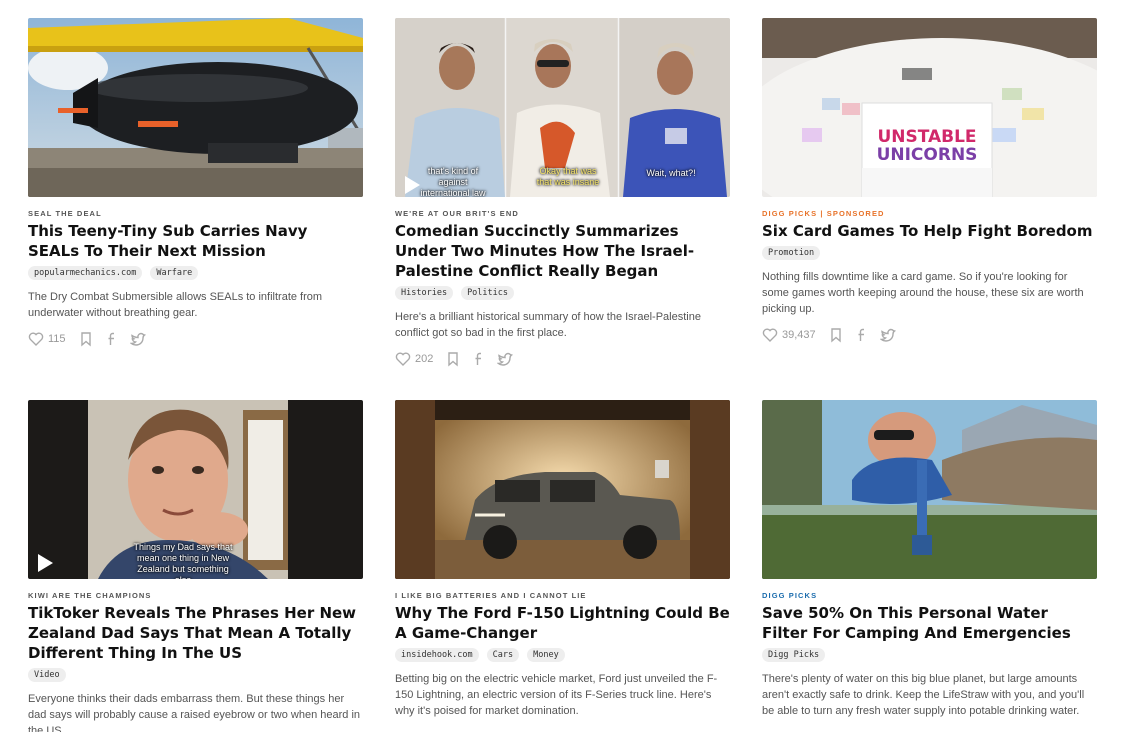  What do you see at coordinates (929, 655) in the screenshot?
I see `story-tags: Digg Picks` at bounding box center [929, 655].